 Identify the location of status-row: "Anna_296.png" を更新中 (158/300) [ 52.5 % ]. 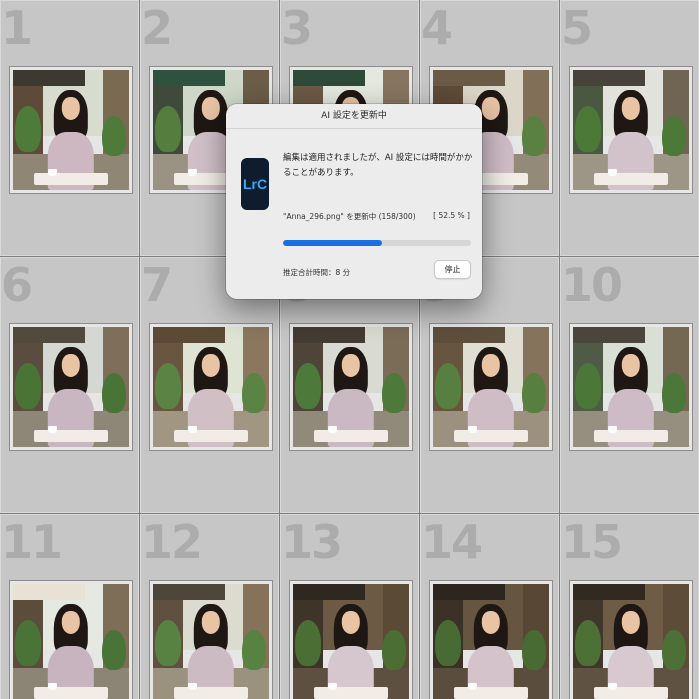
(376, 216).